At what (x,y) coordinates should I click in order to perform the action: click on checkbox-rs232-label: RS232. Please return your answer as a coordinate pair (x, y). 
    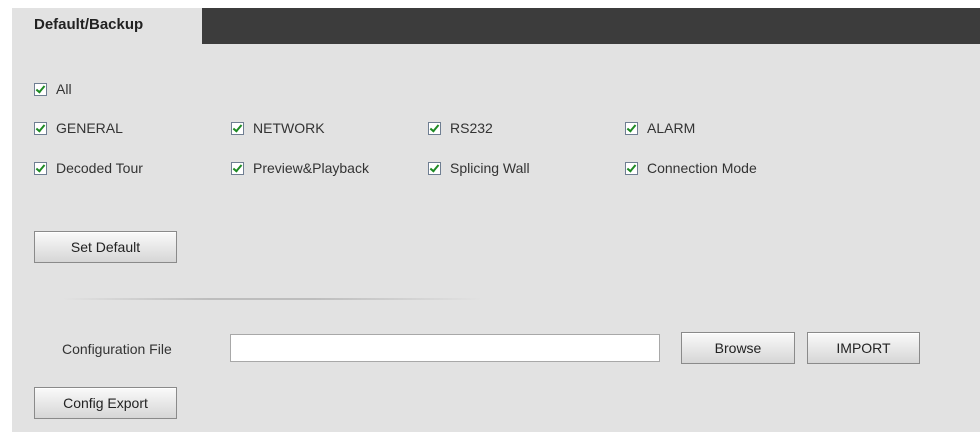
    Looking at the image, I should click on (471, 128).